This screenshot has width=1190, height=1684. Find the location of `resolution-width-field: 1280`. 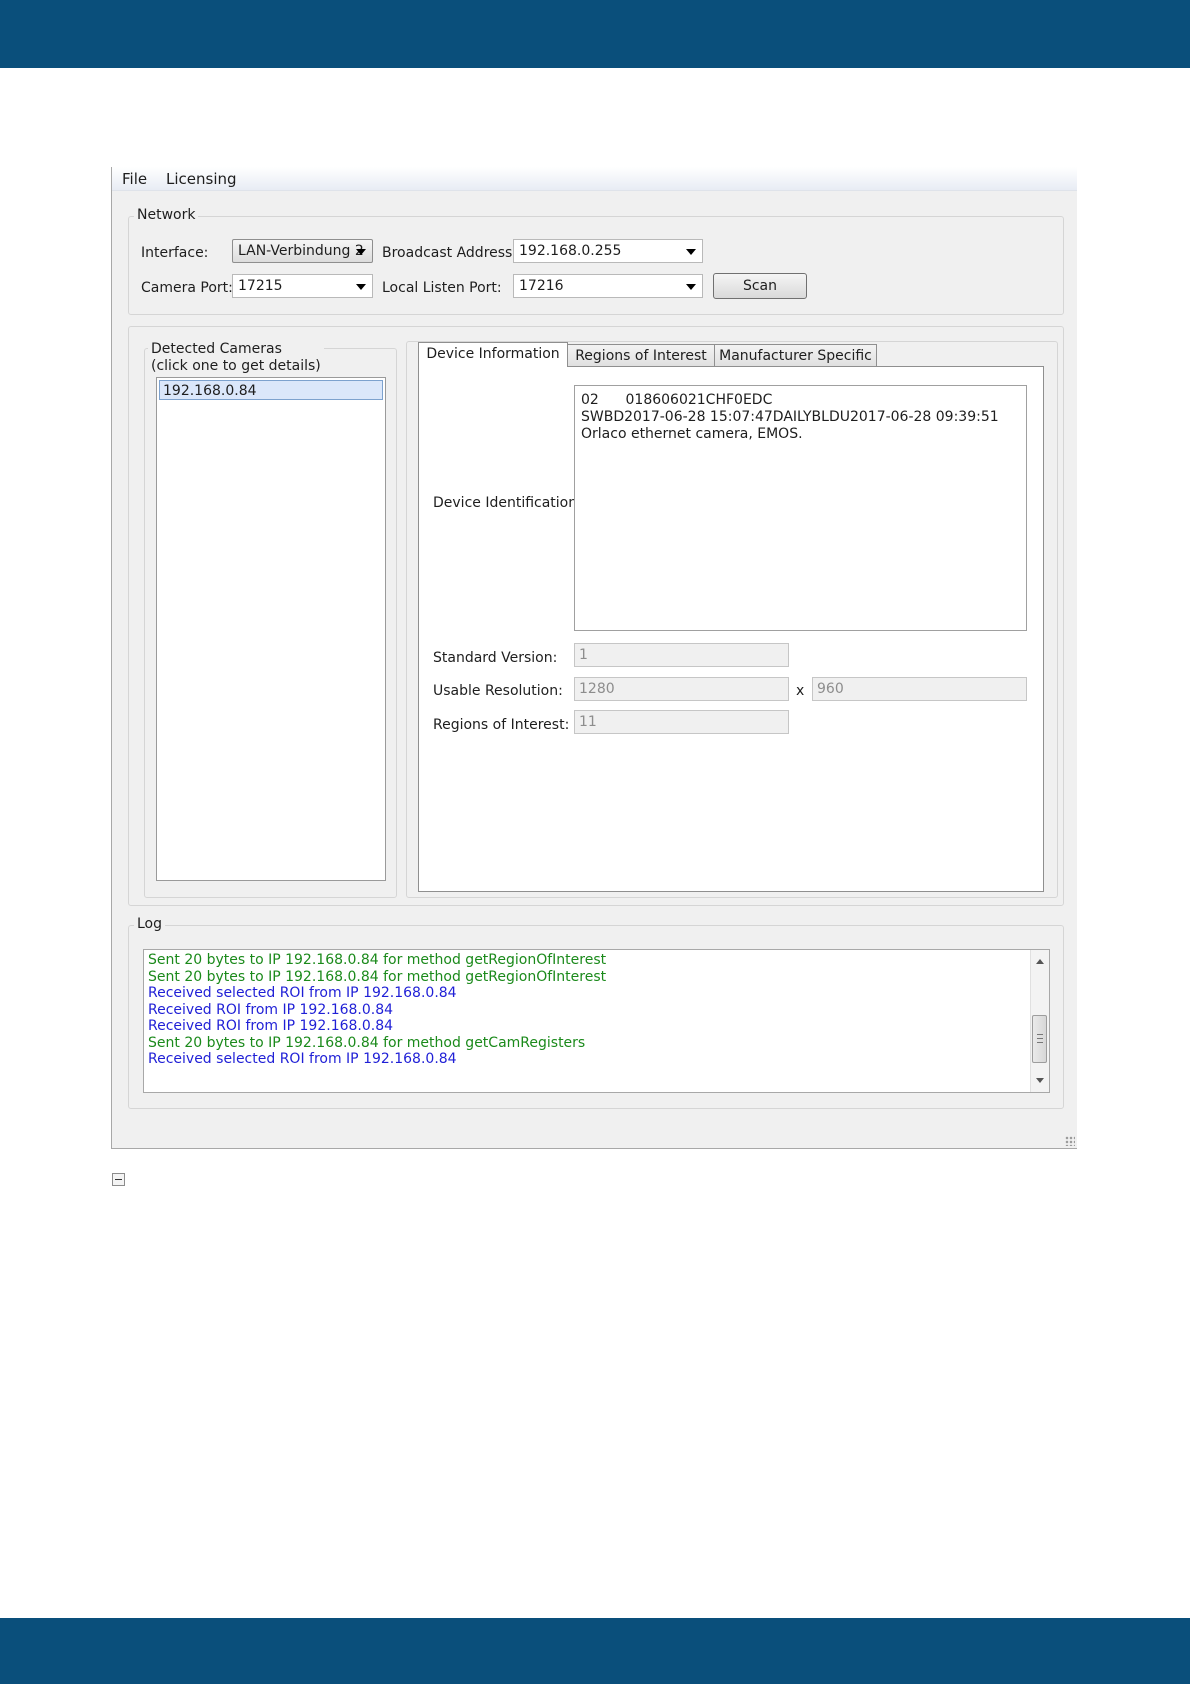

resolution-width-field: 1280 is located at coordinates (681, 689).